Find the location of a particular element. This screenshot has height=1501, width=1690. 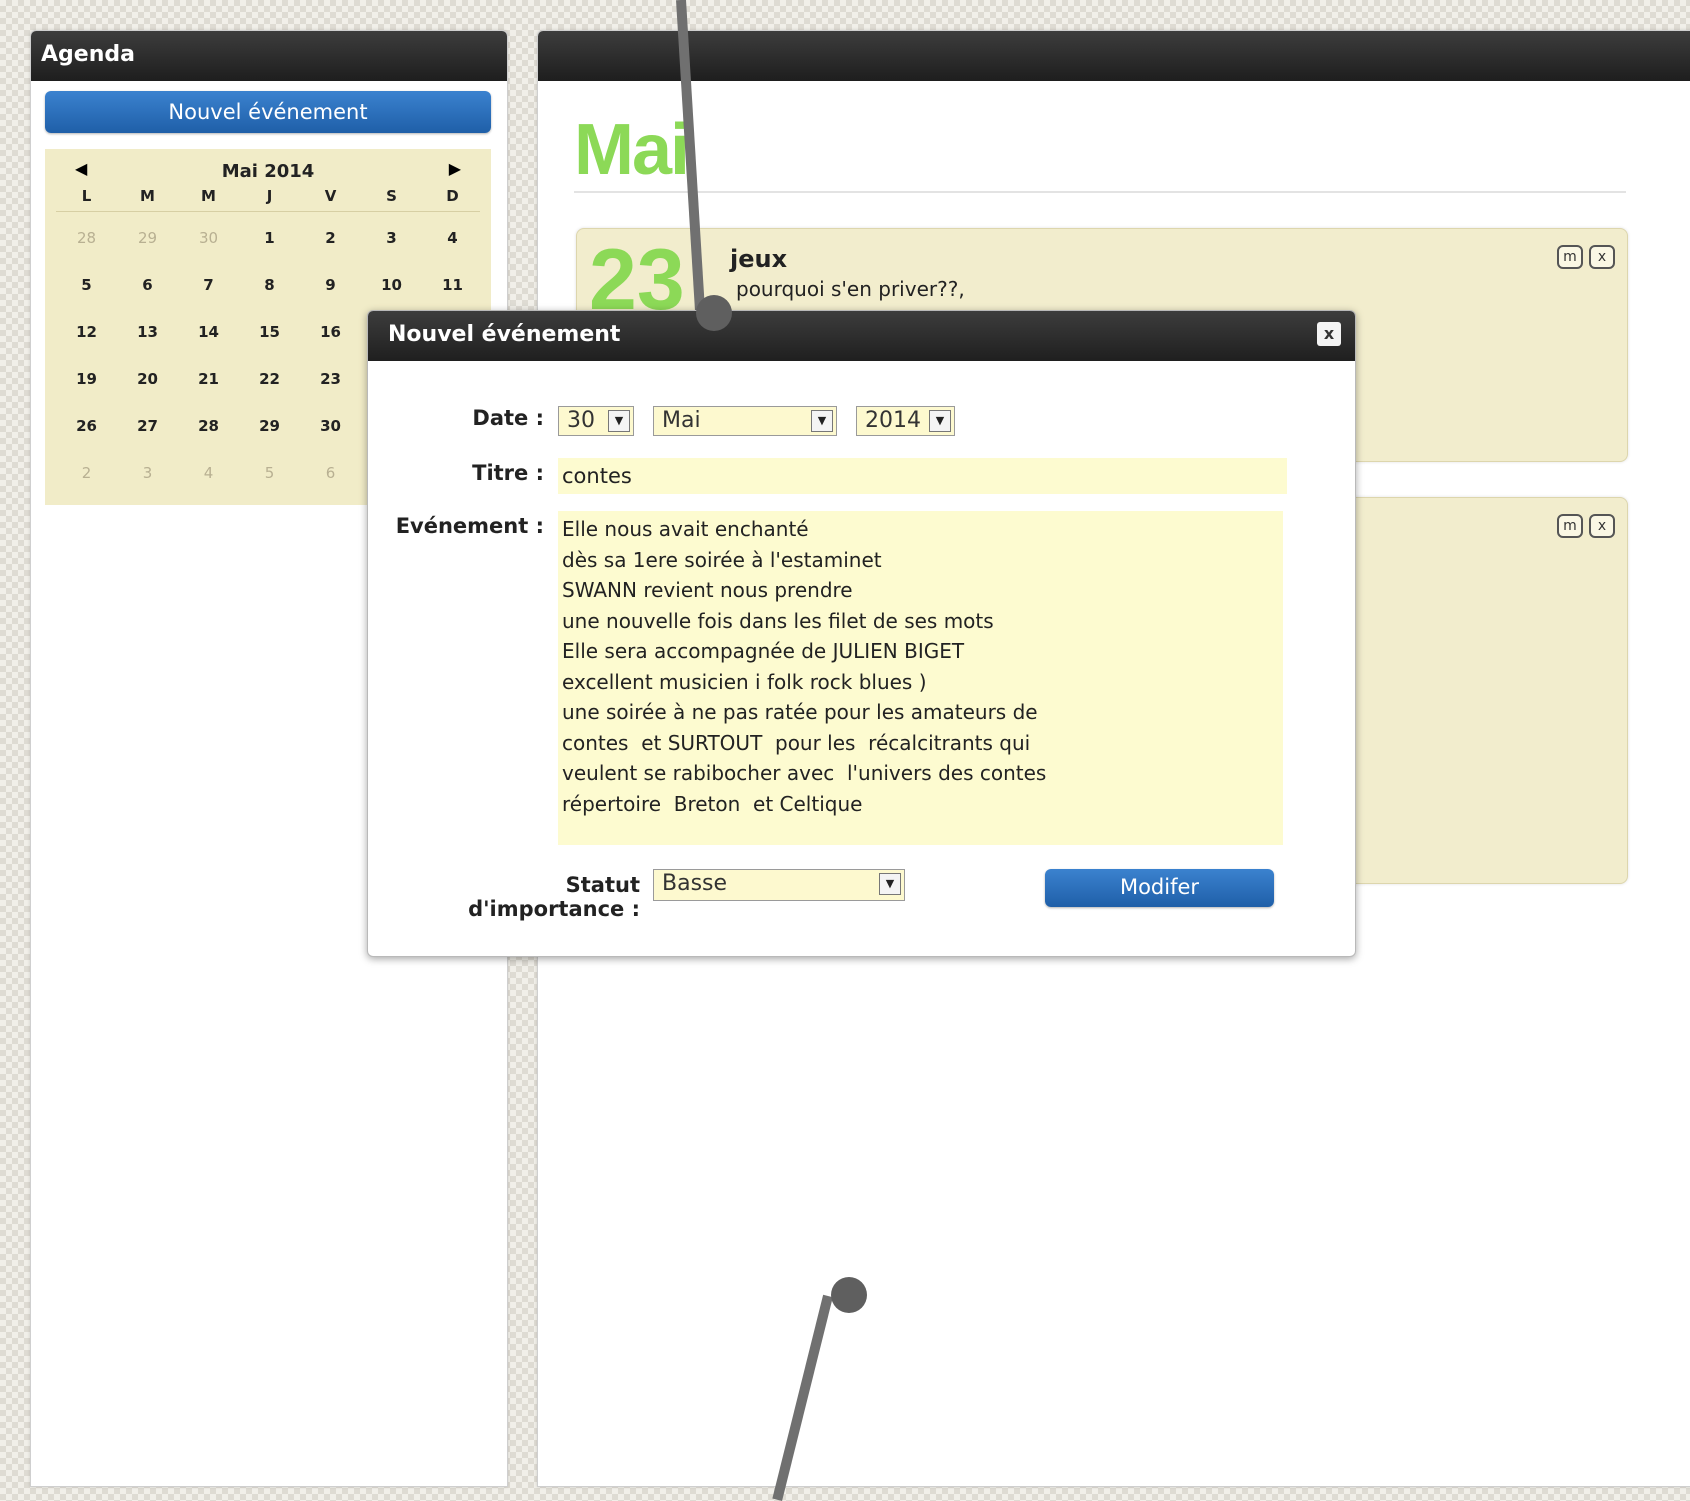

month-select: Mai ▼ is located at coordinates (745, 421).